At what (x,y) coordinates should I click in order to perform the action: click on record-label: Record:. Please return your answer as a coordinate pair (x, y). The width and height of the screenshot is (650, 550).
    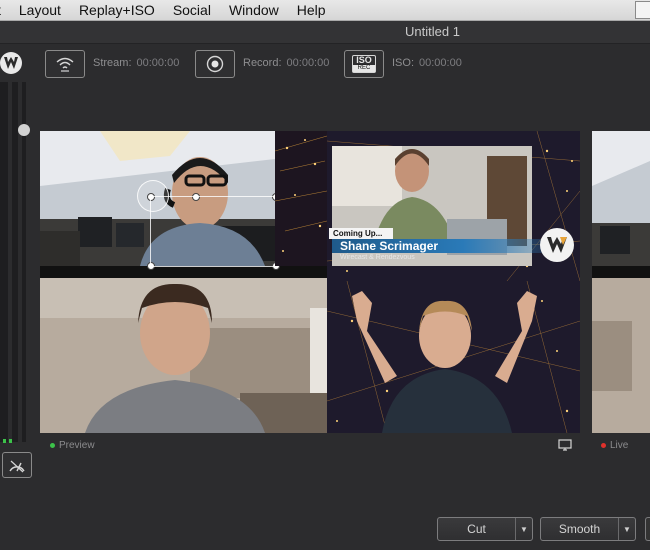
    Looking at the image, I should click on (262, 63).